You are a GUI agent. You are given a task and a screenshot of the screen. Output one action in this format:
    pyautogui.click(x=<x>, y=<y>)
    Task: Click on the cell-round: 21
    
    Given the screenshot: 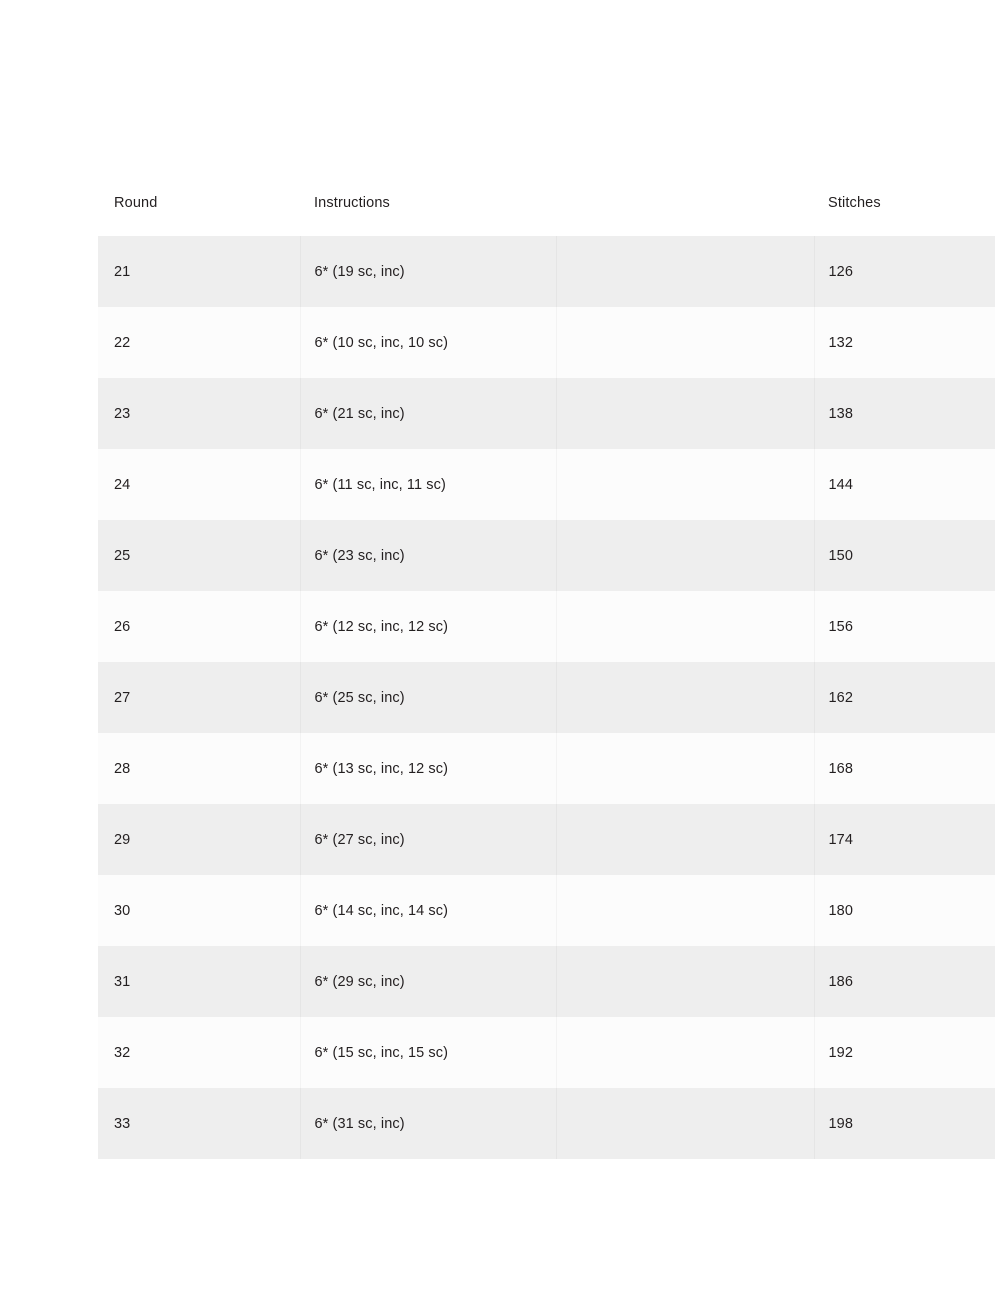 What is the action you would take?
    pyautogui.click(x=199, y=271)
    